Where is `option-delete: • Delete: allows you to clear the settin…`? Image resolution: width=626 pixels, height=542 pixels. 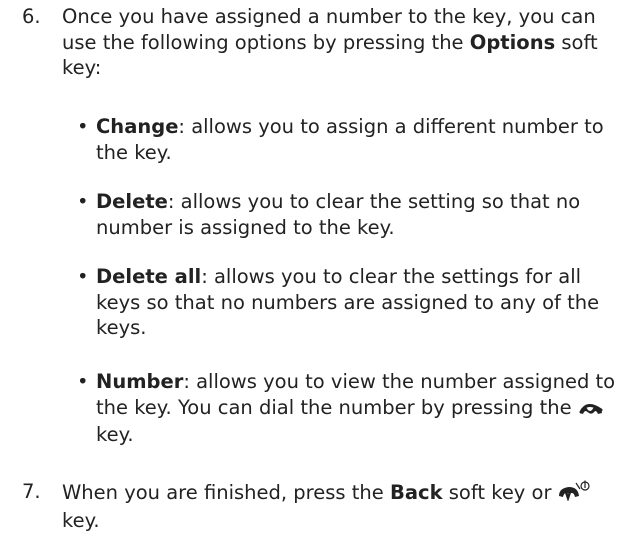
option-delete: • Delete: allows you to clear the settin… is located at coordinates (349, 214).